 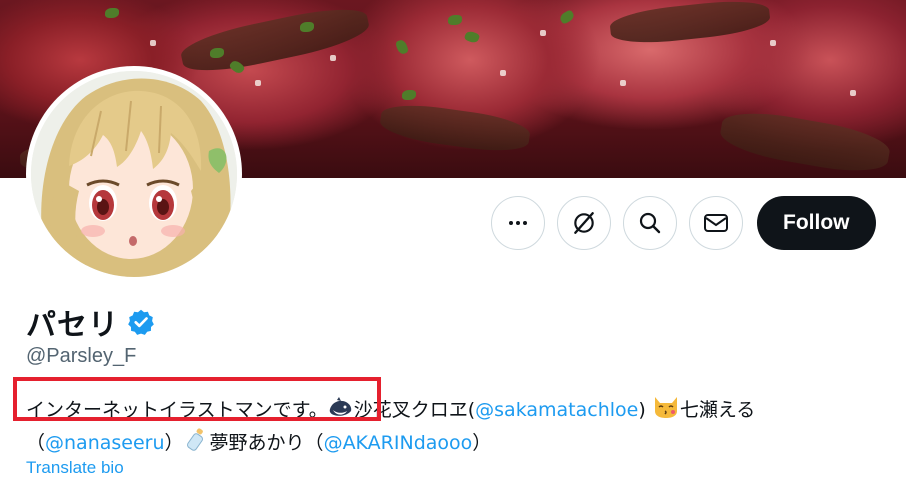 I want to click on search-icon, so click(x=650, y=223).